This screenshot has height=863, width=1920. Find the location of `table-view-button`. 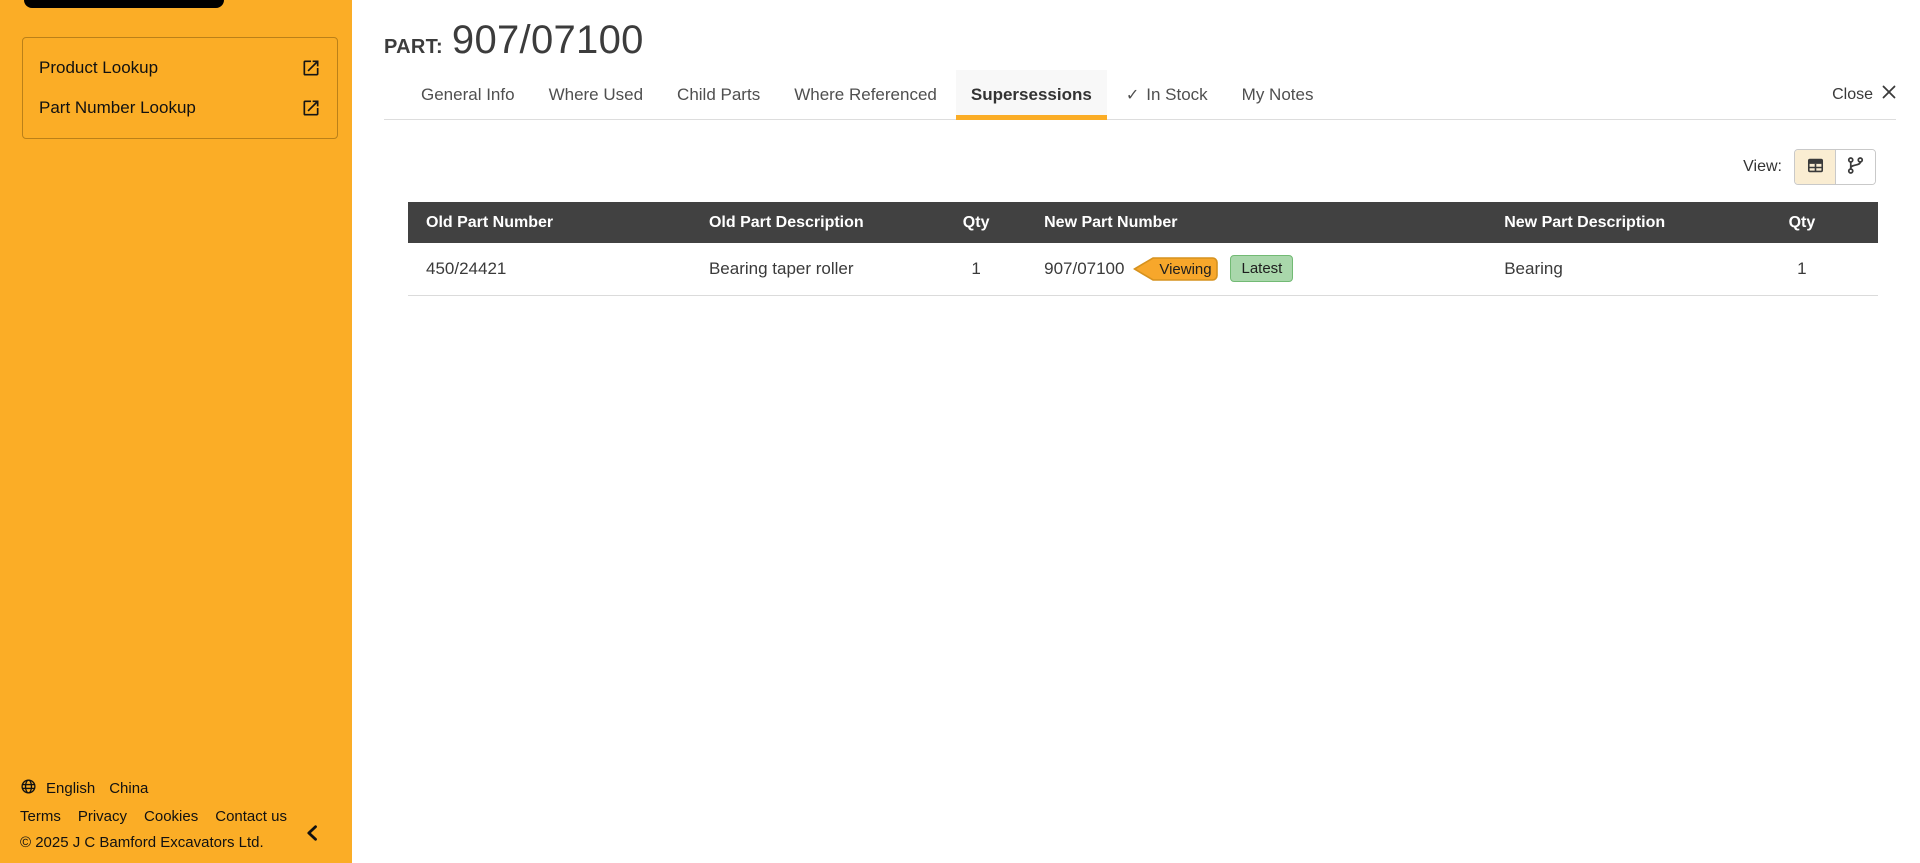

table-view-button is located at coordinates (1815, 167).